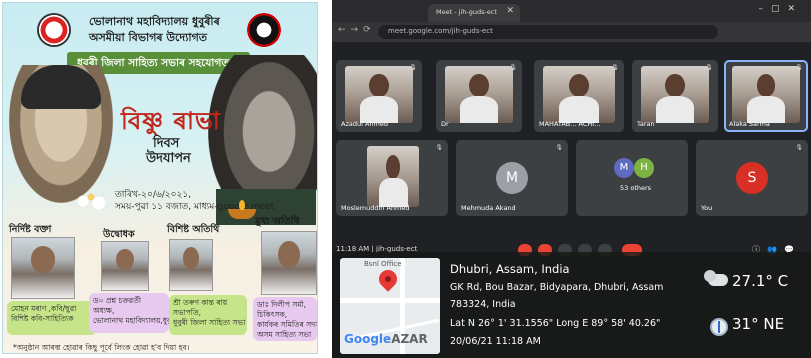 The width and height of the screenshot is (811, 358). What do you see at coordinates (383, 264) in the screenshot?
I see `map-place-label: Bsnl Office` at bounding box center [383, 264].